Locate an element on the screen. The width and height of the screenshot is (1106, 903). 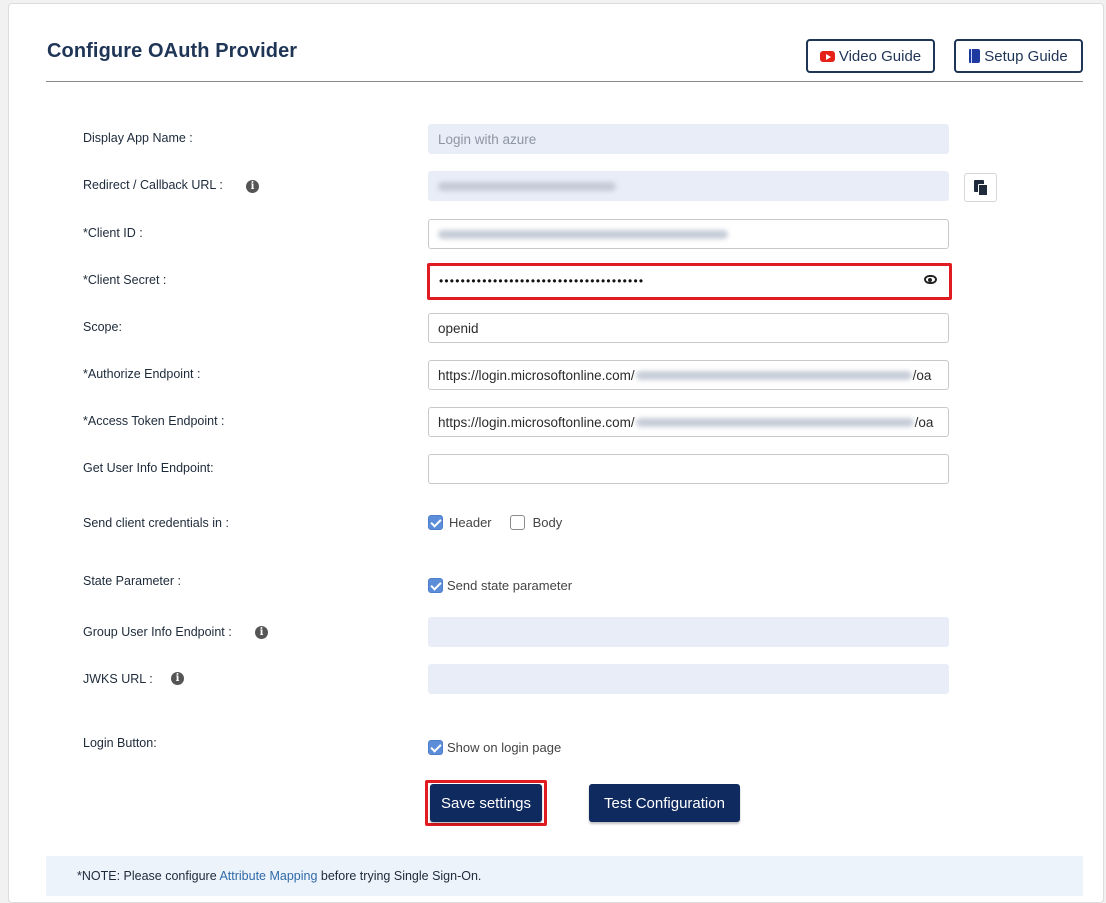
send-credentials-options: Header Body is located at coordinates (495, 522).